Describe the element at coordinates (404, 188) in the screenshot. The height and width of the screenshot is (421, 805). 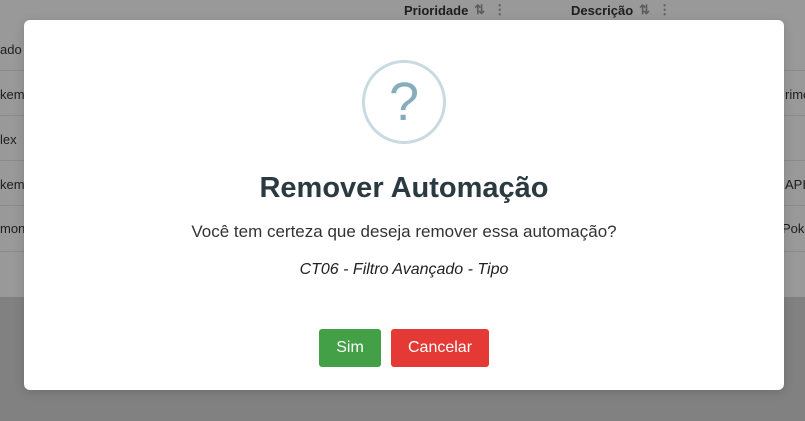
I see `dialog-title: Remover Automação` at that location.